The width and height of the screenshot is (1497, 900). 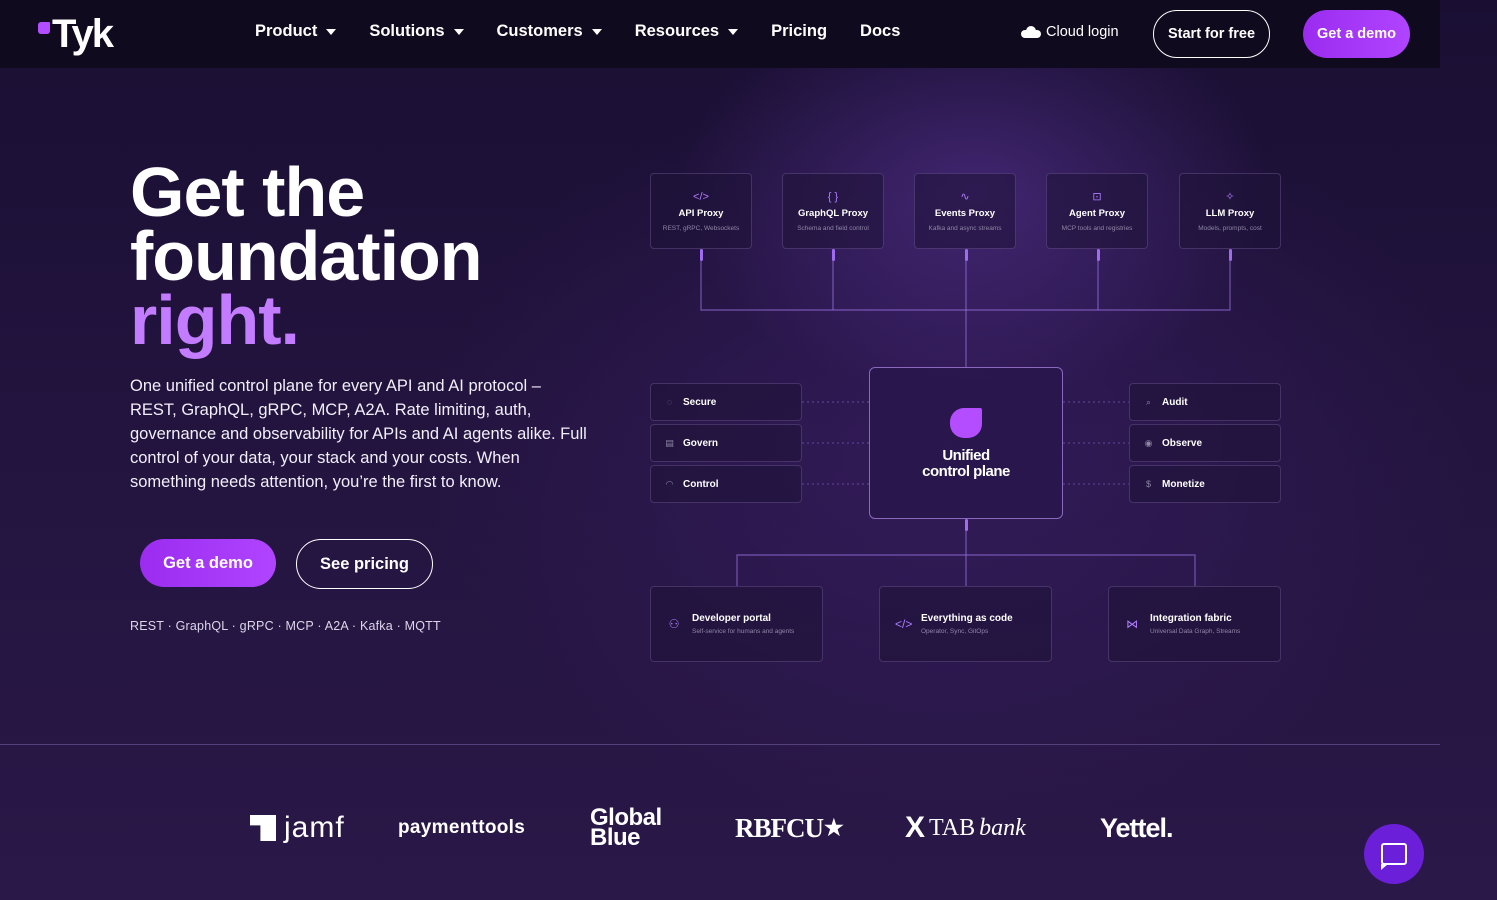 I want to click on hero-title: Get the foundation right., so click(x=306, y=256).